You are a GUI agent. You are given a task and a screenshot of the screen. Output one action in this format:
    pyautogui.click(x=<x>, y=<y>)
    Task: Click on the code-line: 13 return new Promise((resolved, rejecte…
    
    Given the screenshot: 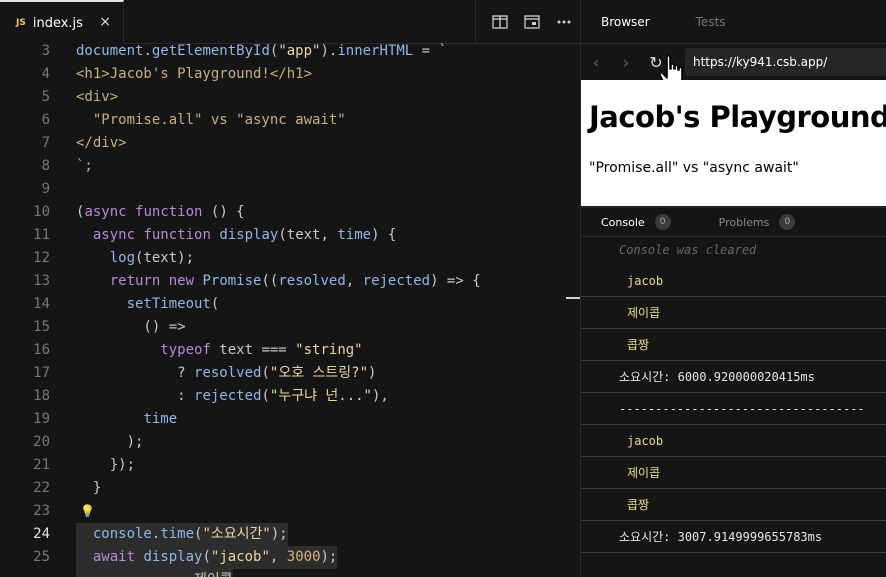 What is the action you would take?
    pyautogui.click(x=290, y=281)
    